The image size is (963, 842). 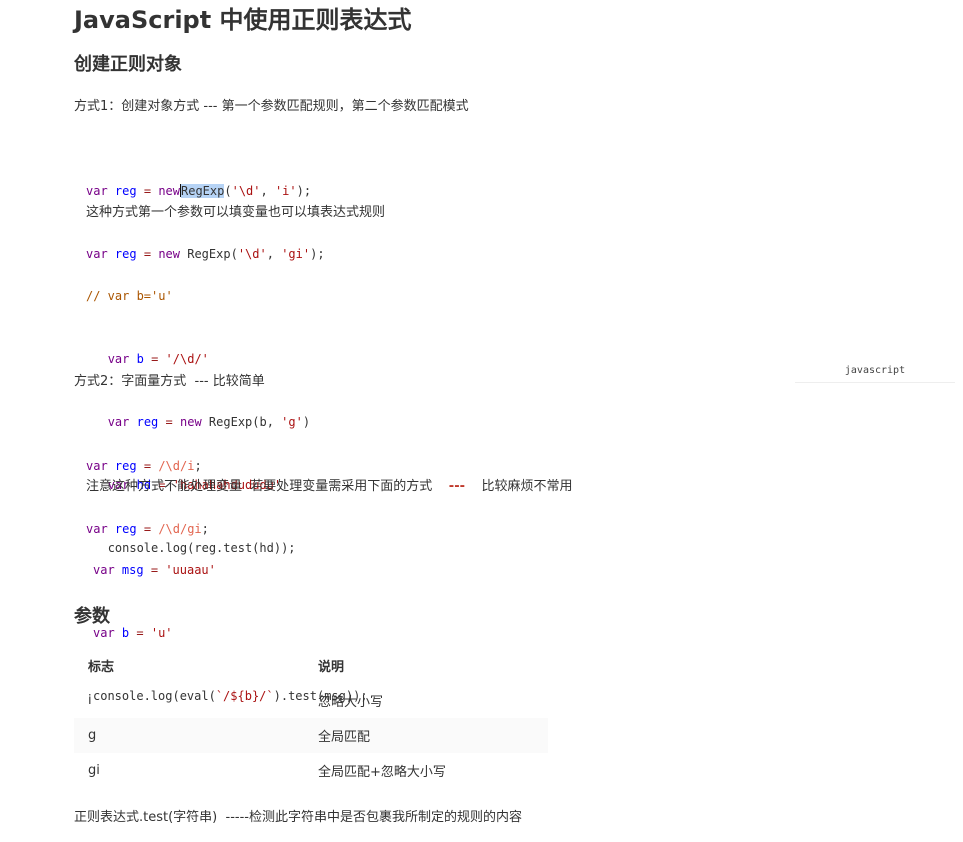 I want to click on code-line: var msg = 'uuaau', so click(x=154, y=570).